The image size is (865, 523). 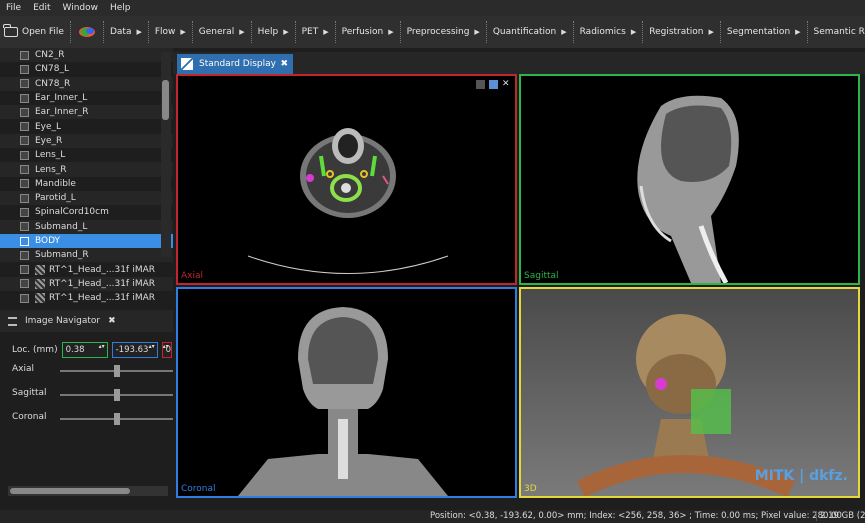 What do you see at coordinates (573, 32) in the screenshot?
I see `toolbar-separator` at bounding box center [573, 32].